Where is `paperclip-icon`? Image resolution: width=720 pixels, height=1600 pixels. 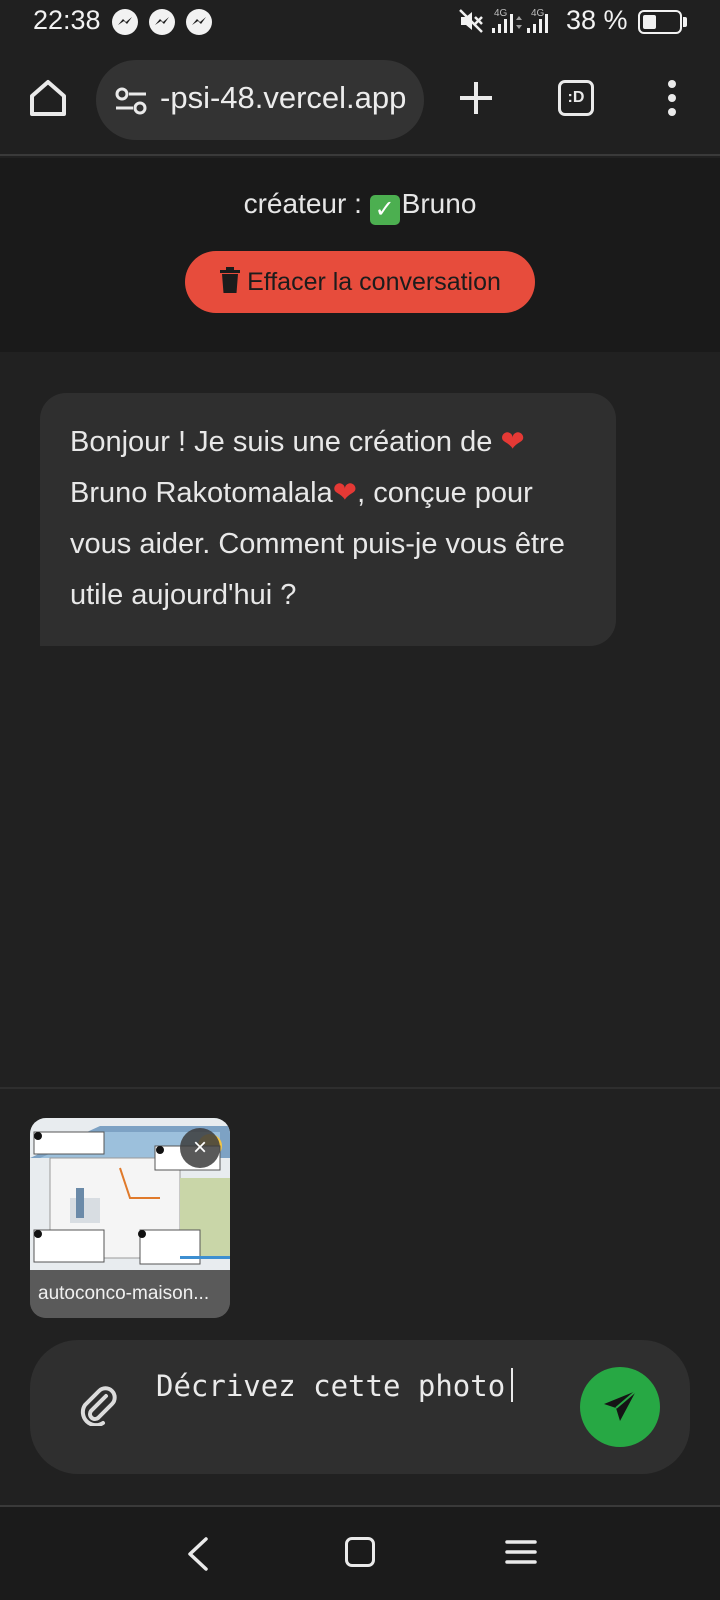 paperclip-icon is located at coordinates (98, 1406).